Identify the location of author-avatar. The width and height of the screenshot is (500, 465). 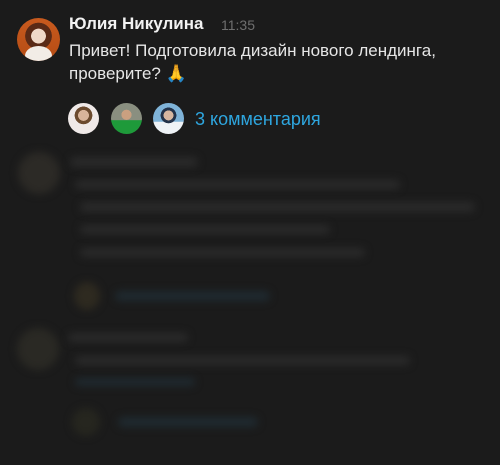
(38, 39).